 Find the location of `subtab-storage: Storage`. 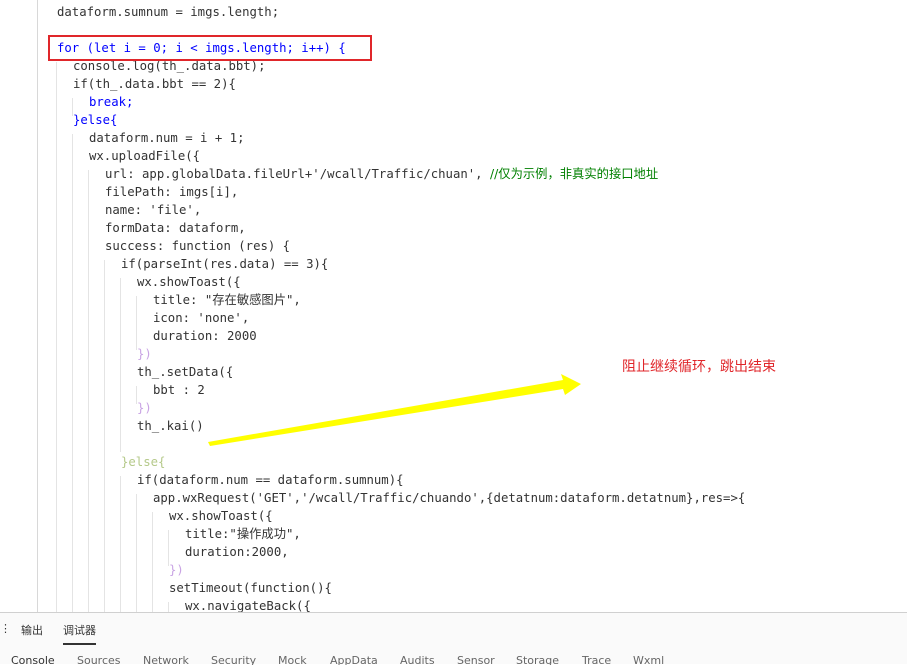

subtab-storage: Storage is located at coordinates (537, 659).